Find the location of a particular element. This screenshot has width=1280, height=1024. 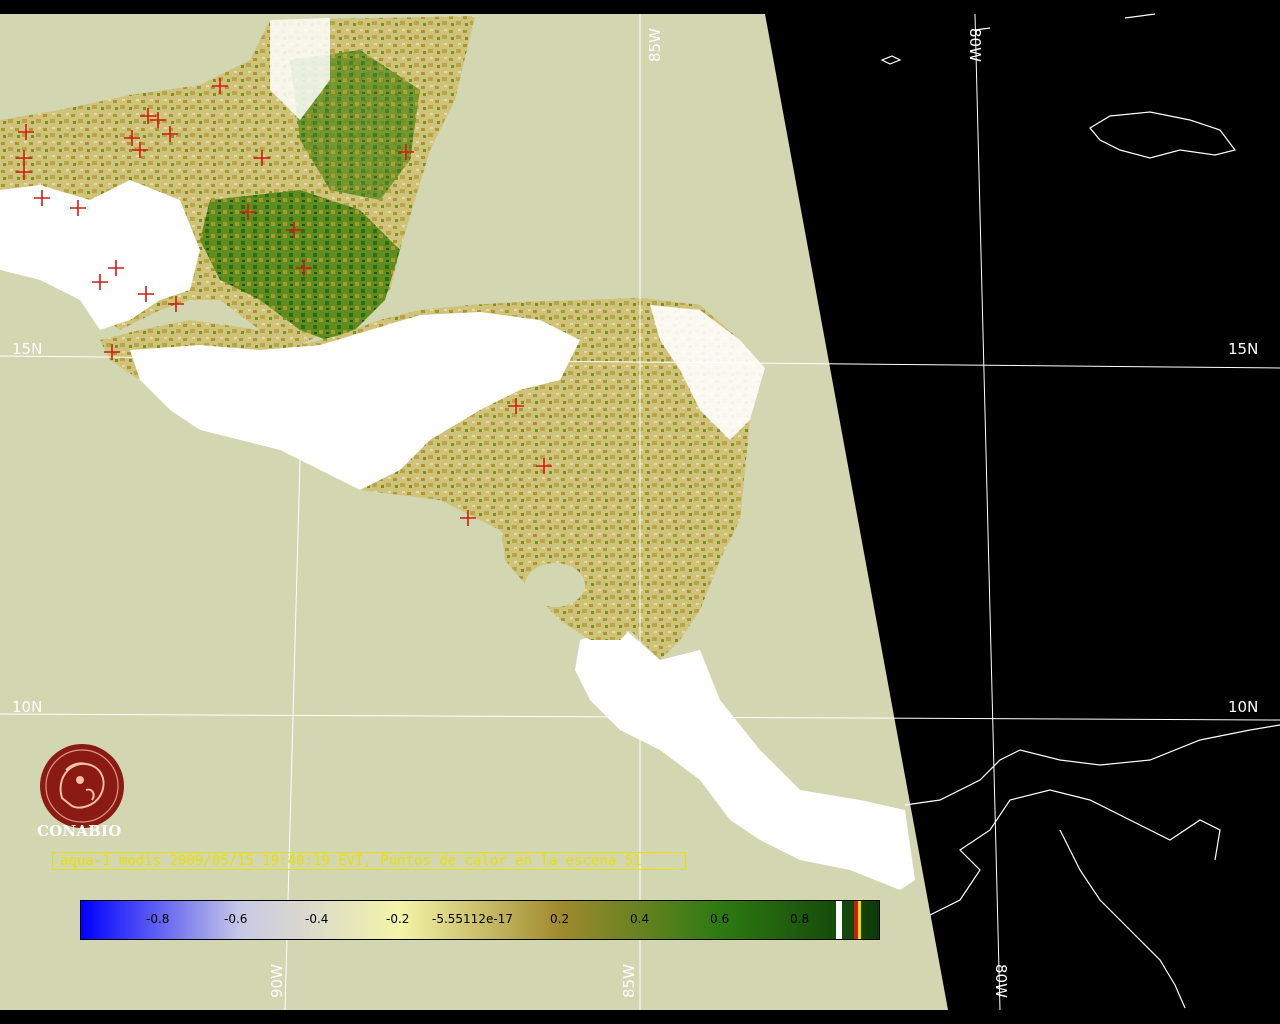

colorbar-tick-label: 0.6 is located at coordinates (720, 919).